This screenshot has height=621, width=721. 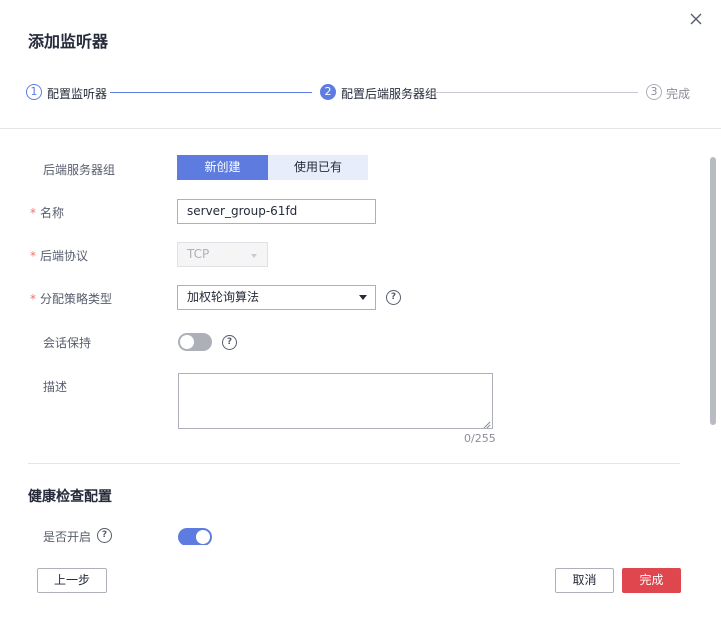 What do you see at coordinates (318, 167) in the screenshot?
I see `use-existing-button: 使用已有` at bounding box center [318, 167].